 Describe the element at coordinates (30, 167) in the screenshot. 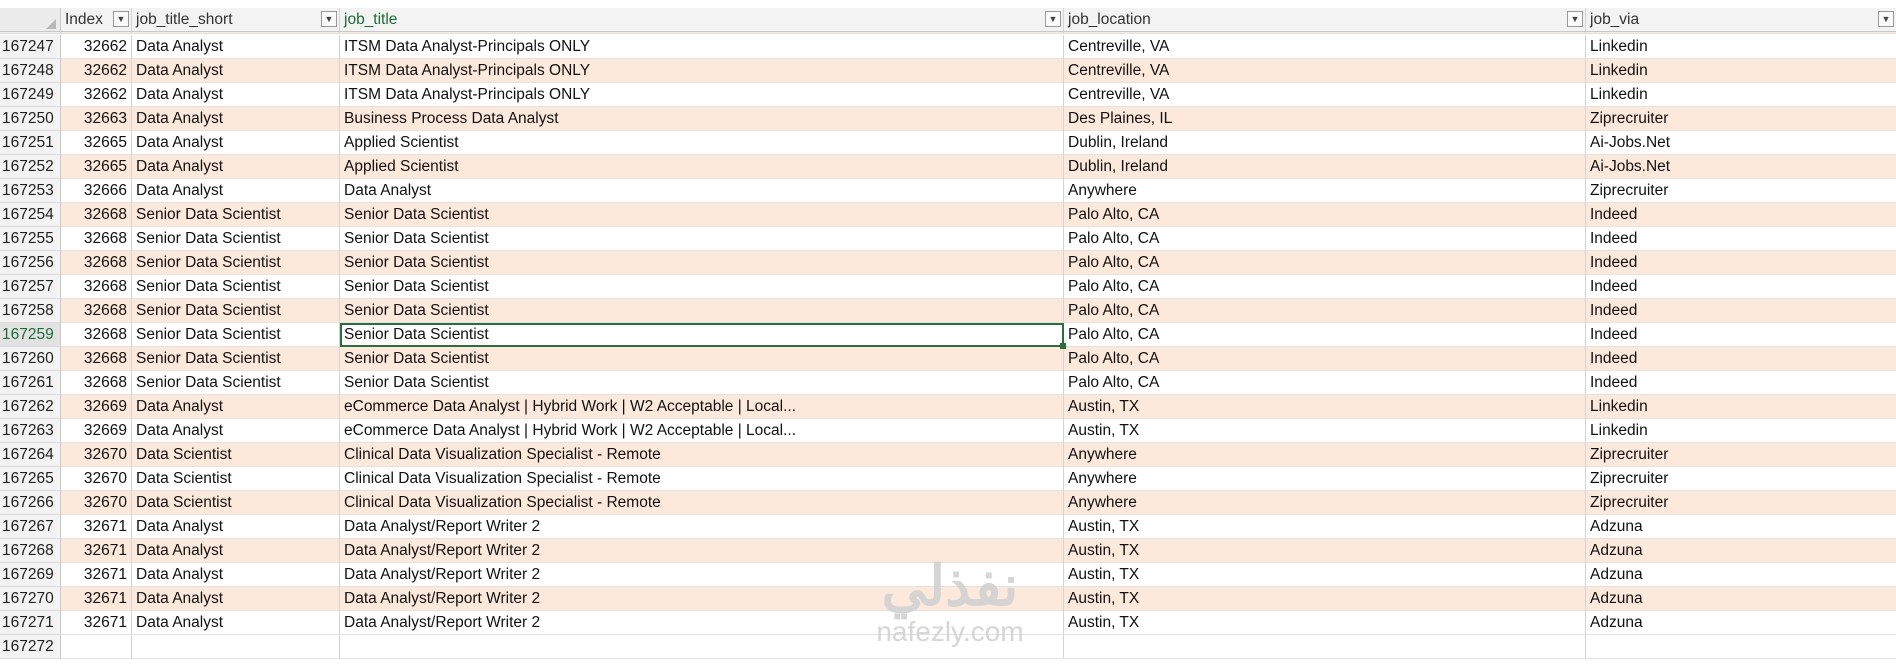

I see `row-number: 167252` at that location.